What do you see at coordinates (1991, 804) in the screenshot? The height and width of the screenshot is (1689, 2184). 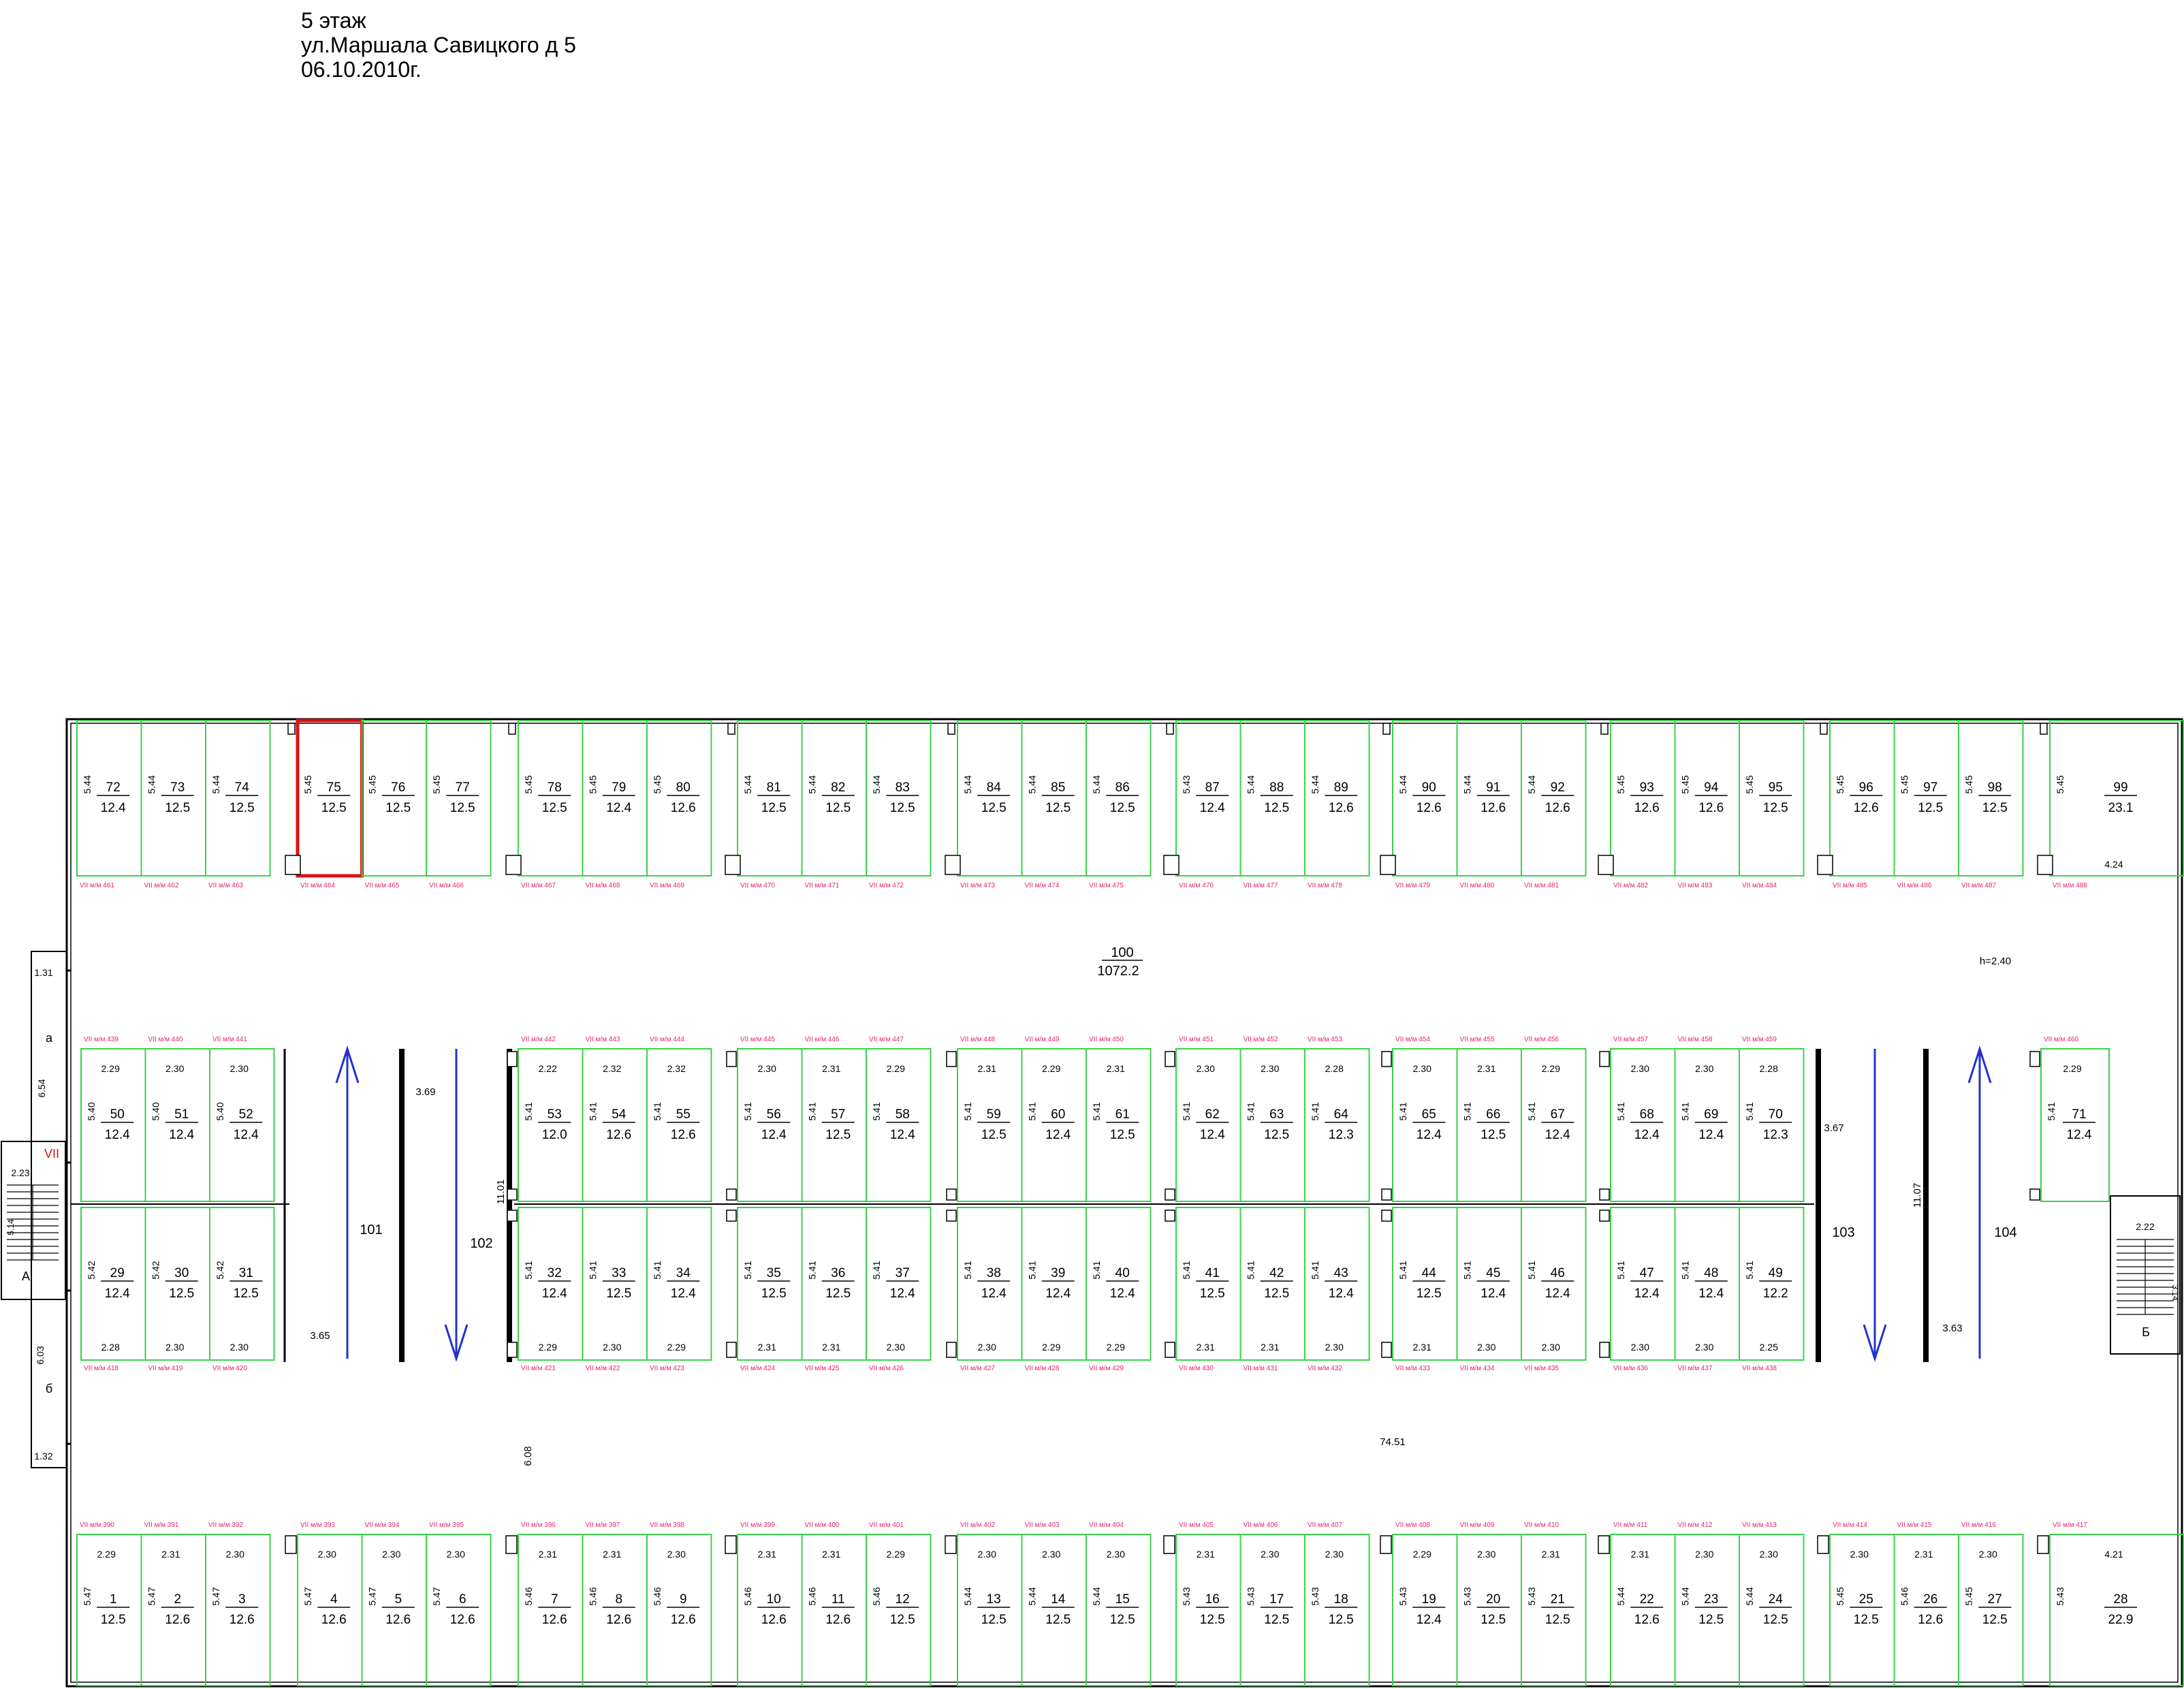 I see `parking-space: 98 12.5 5.45 VII м/м 487` at bounding box center [1991, 804].